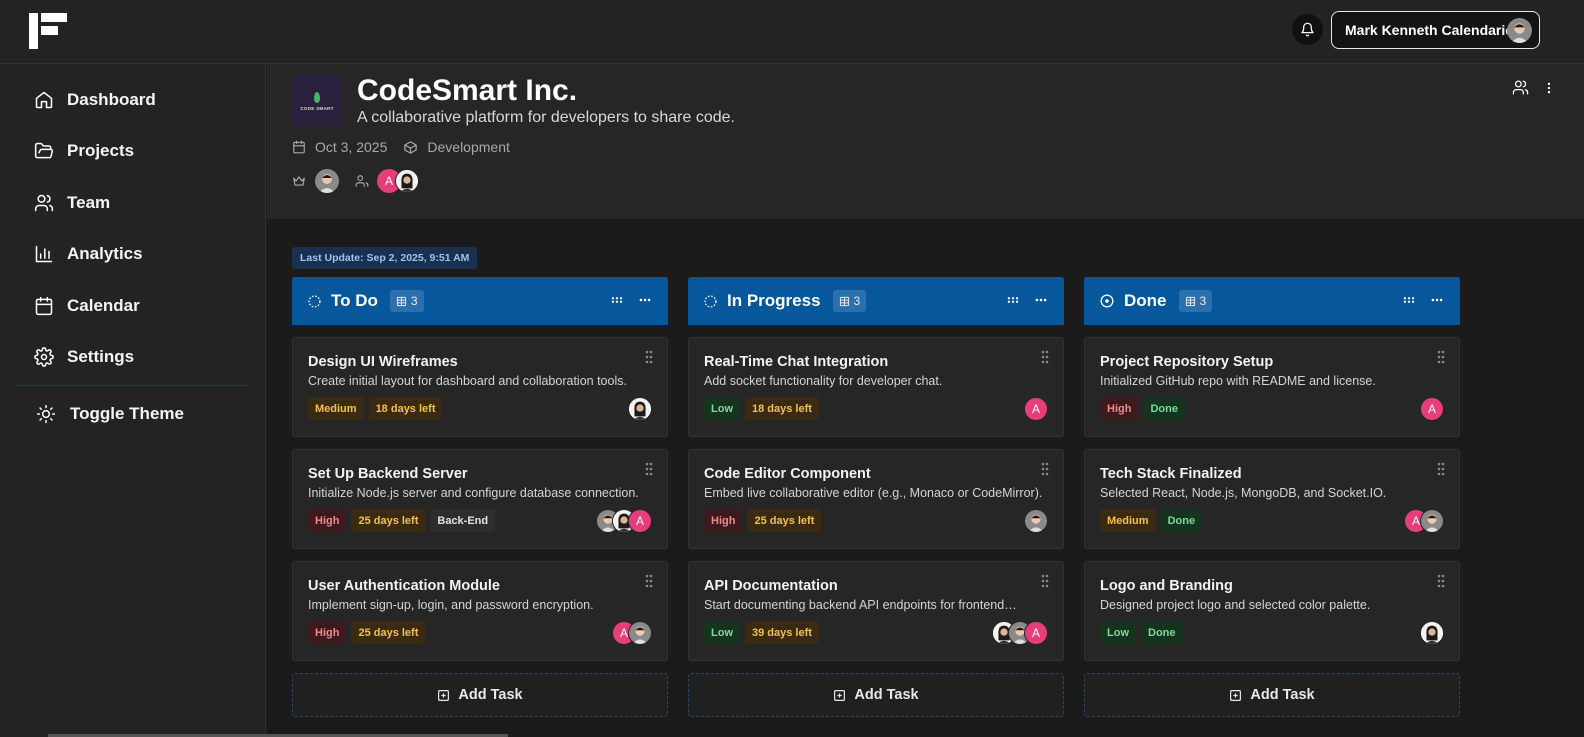 The image size is (1584, 737). What do you see at coordinates (1520, 87) in the screenshot?
I see `members-icon` at bounding box center [1520, 87].